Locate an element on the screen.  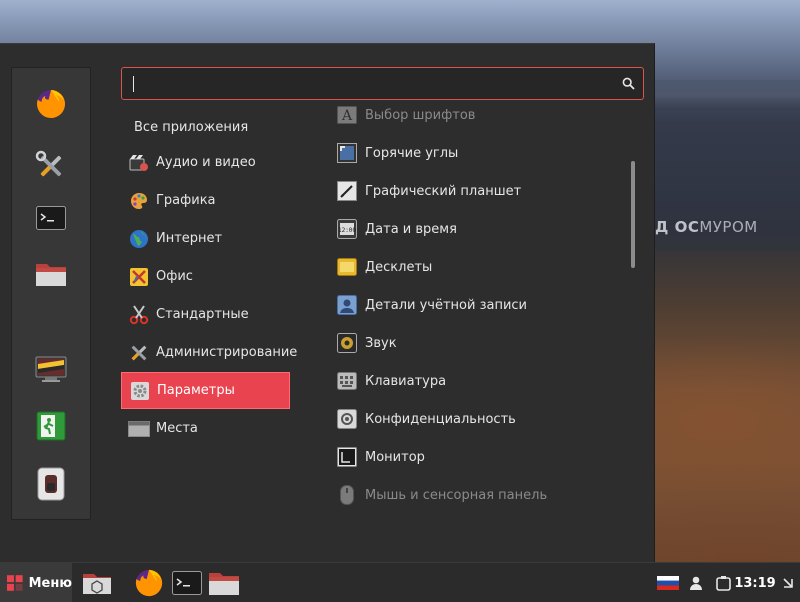
office-icon is located at coordinates (139, 277).